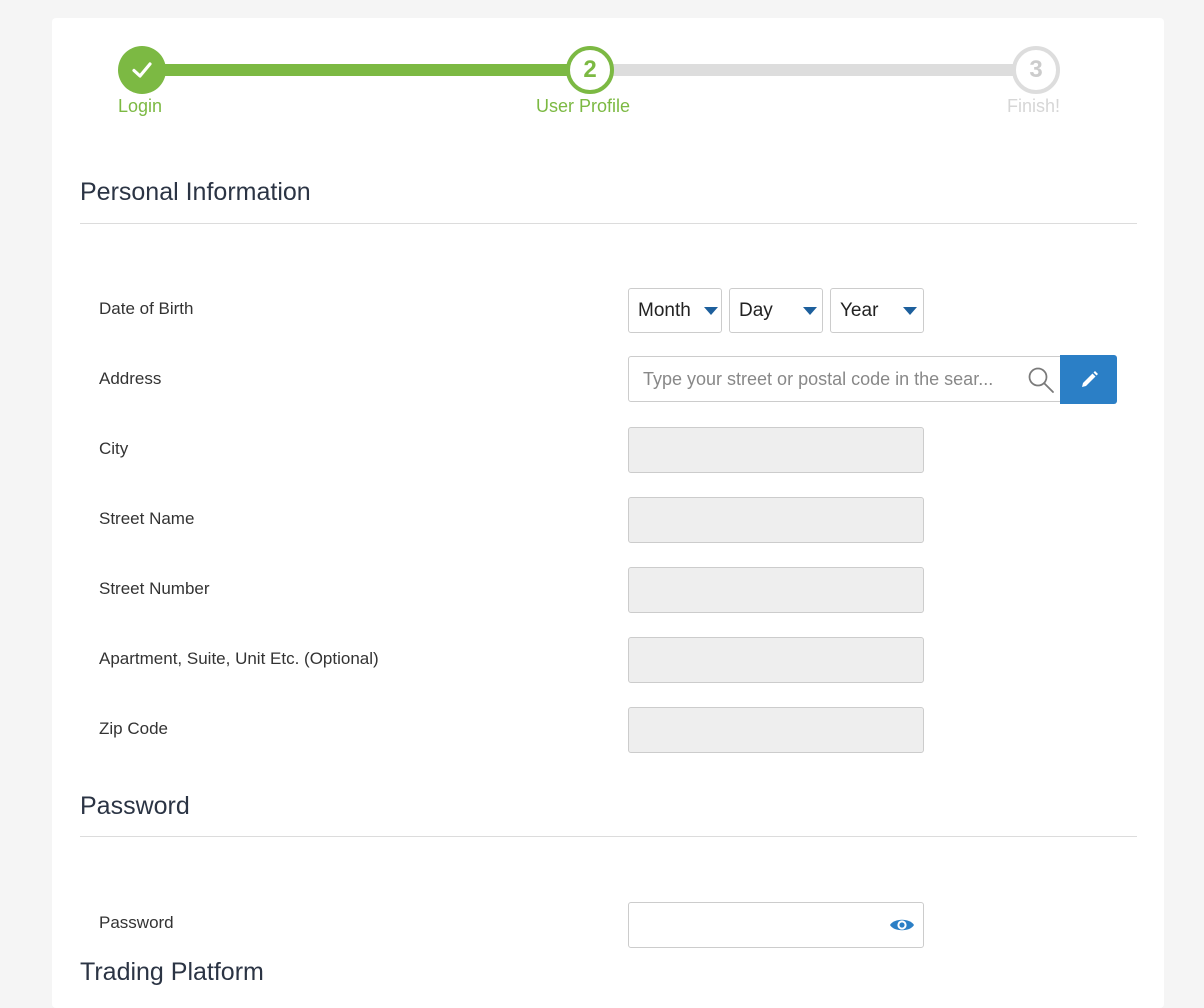 This screenshot has height=1008, width=1204. Describe the element at coordinates (154, 588) in the screenshot. I see `street-number-label: Street Number` at that location.